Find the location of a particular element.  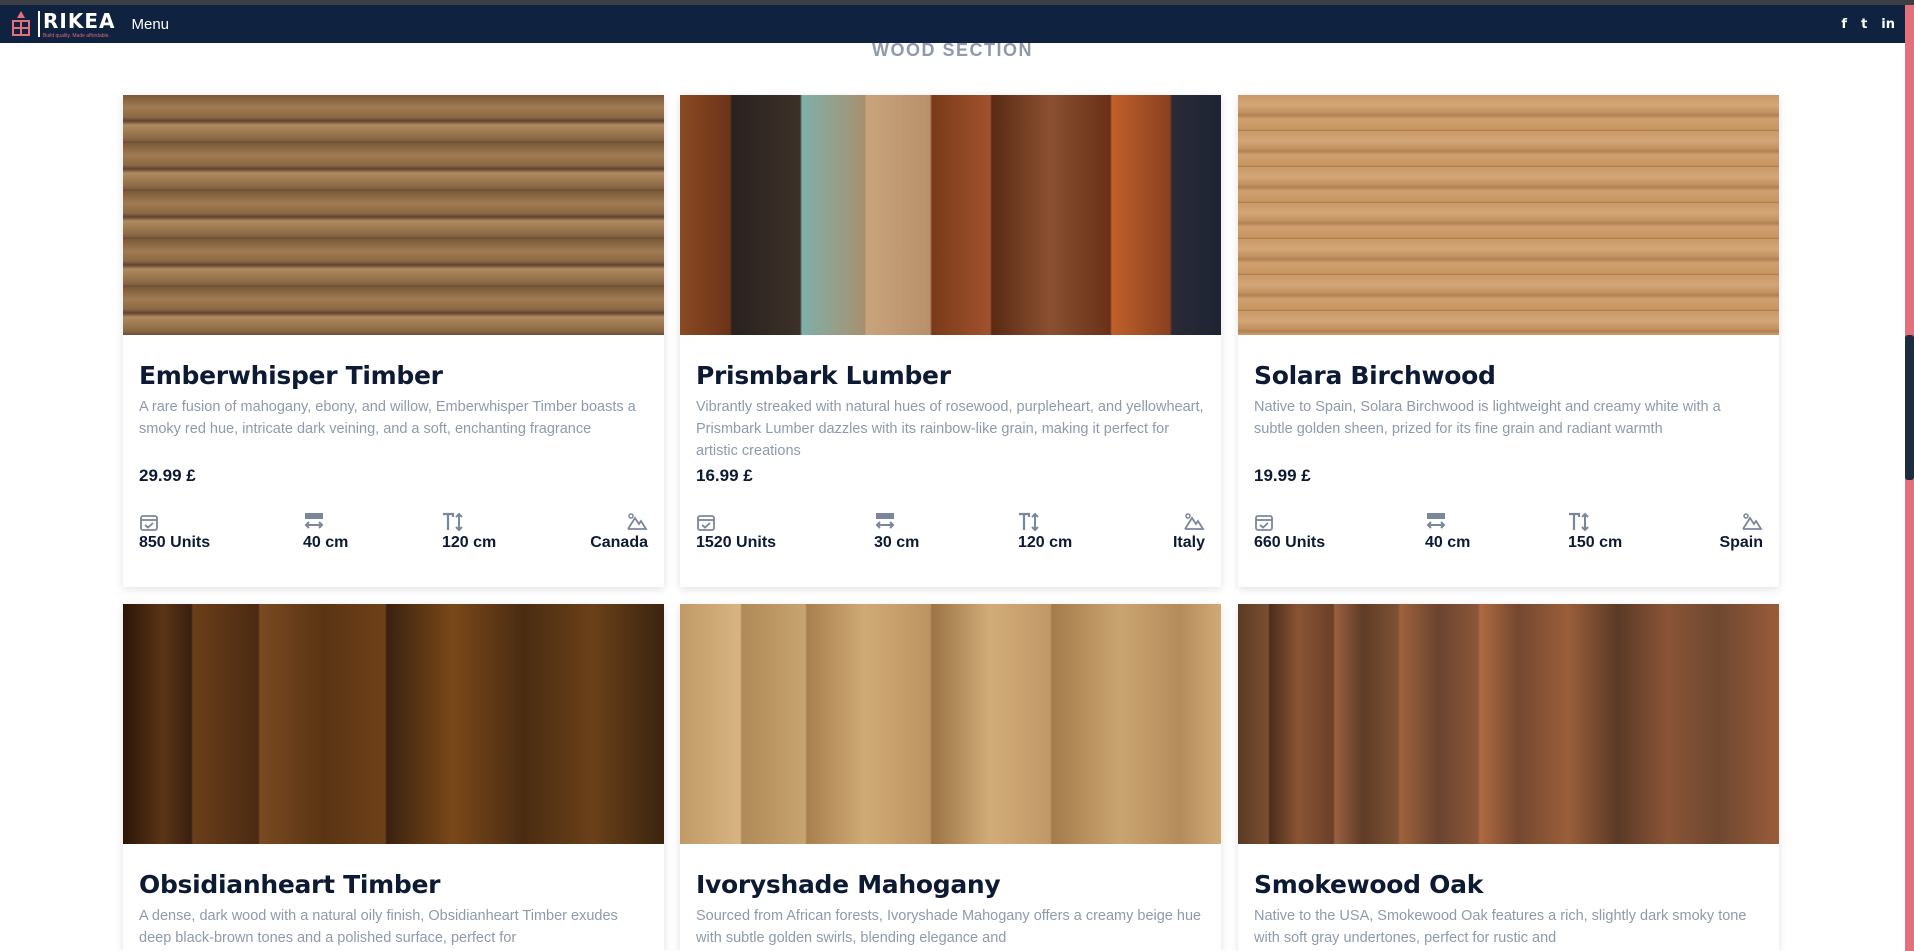

spec-origin: Italy is located at coordinates (1189, 532).